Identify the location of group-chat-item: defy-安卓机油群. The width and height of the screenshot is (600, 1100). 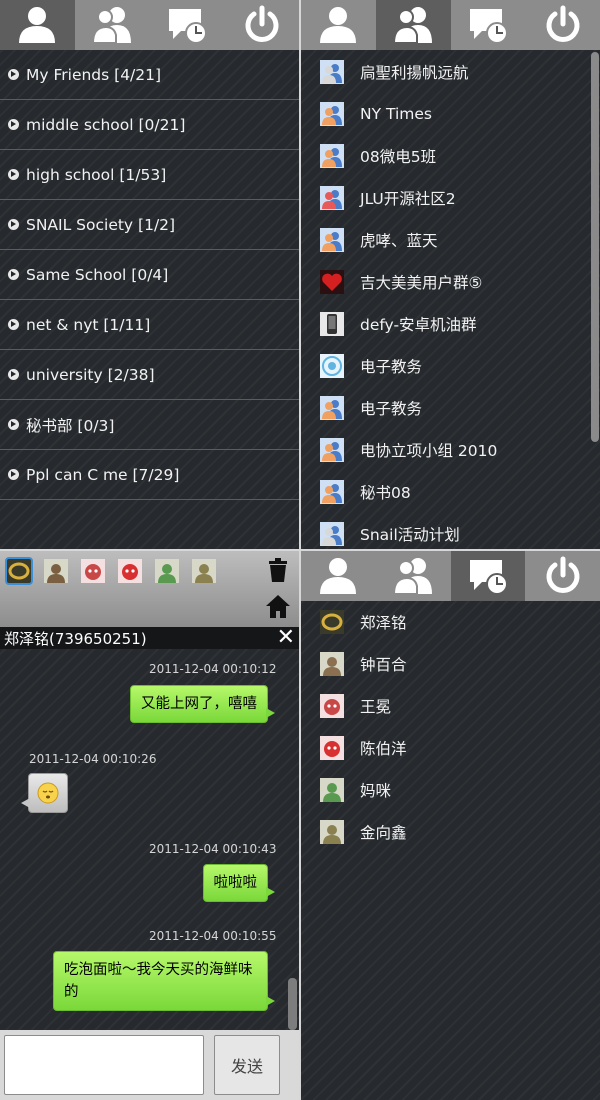
(450, 324).